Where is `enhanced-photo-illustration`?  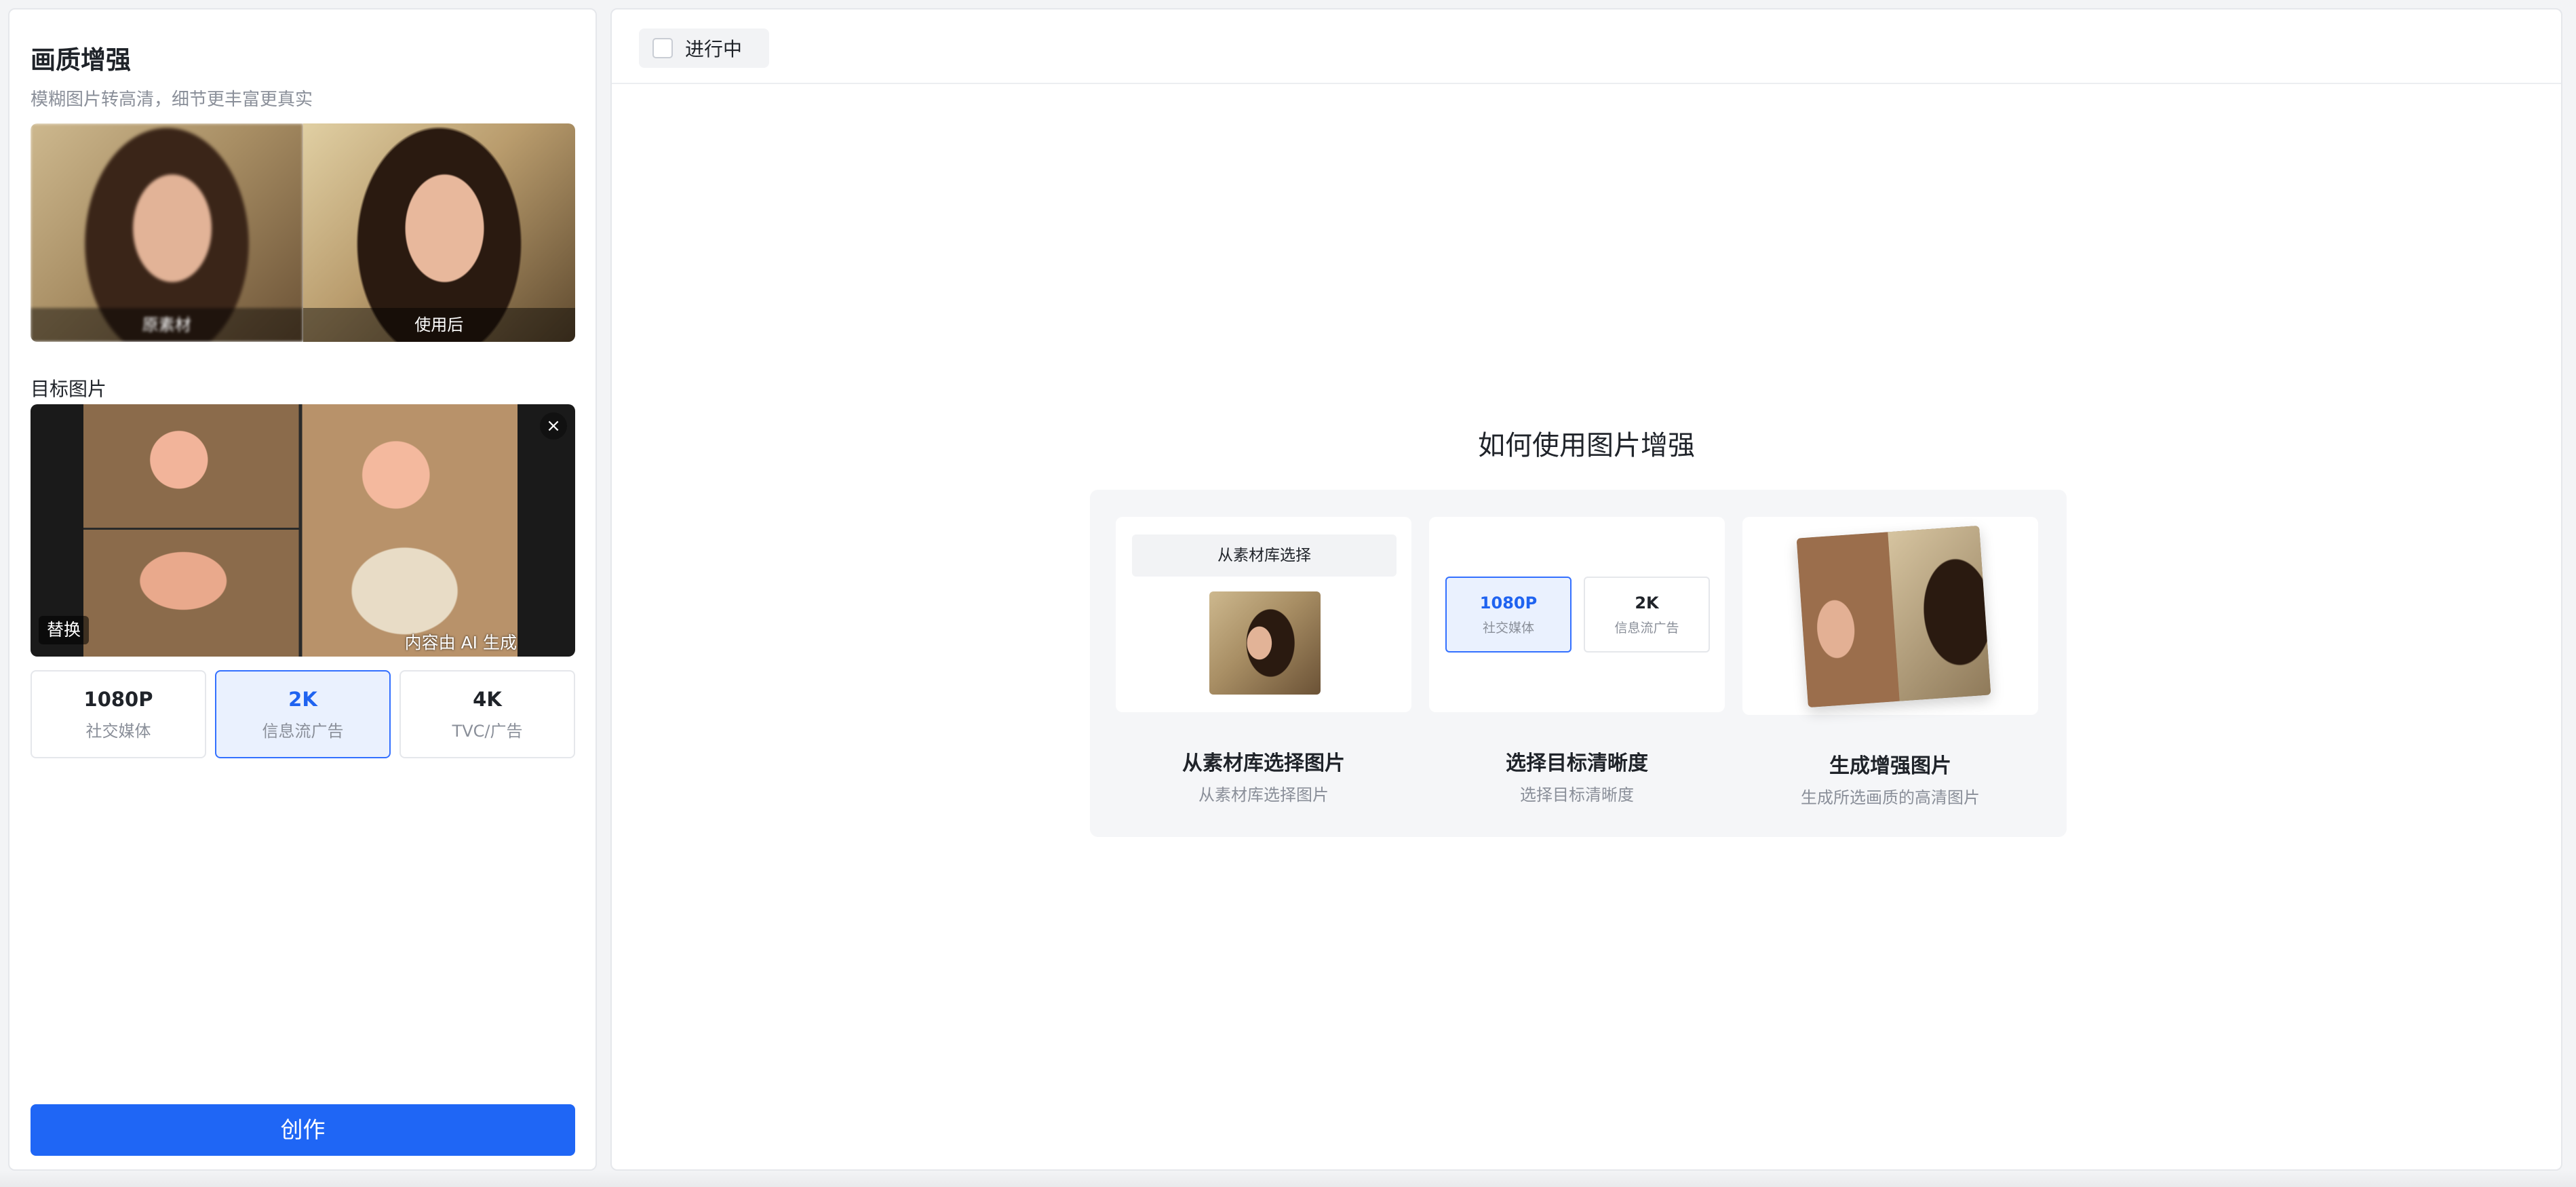 enhanced-photo-illustration is located at coordinates (1893, 616).